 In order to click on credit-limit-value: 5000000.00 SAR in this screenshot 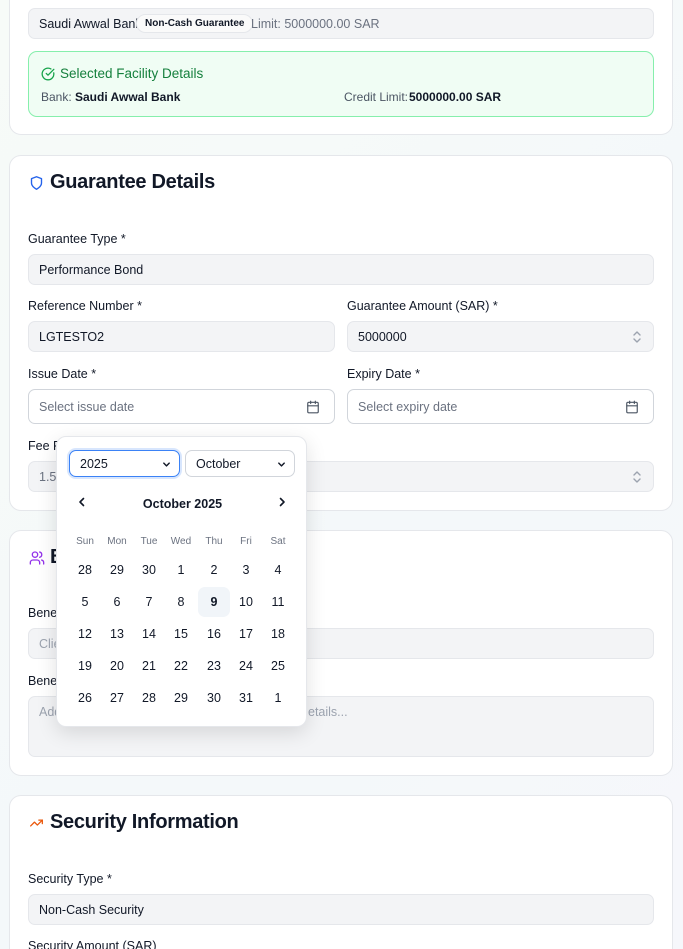, I will do `click(455, 97)`.